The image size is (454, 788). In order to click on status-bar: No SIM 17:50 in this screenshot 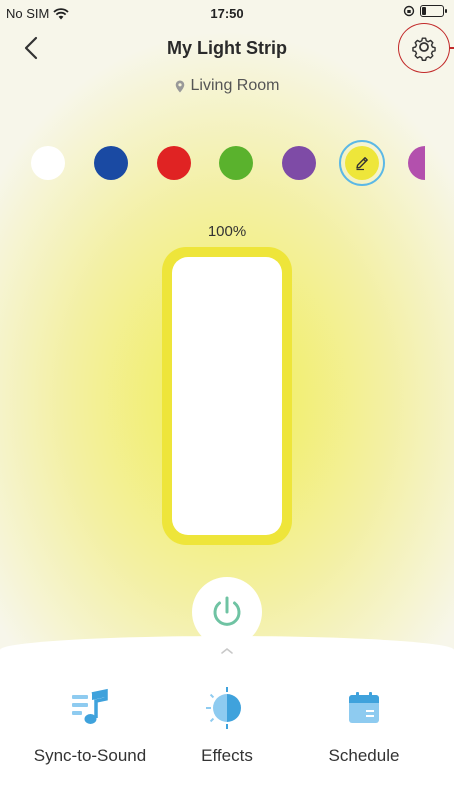, I will do `click(227, 13)`.